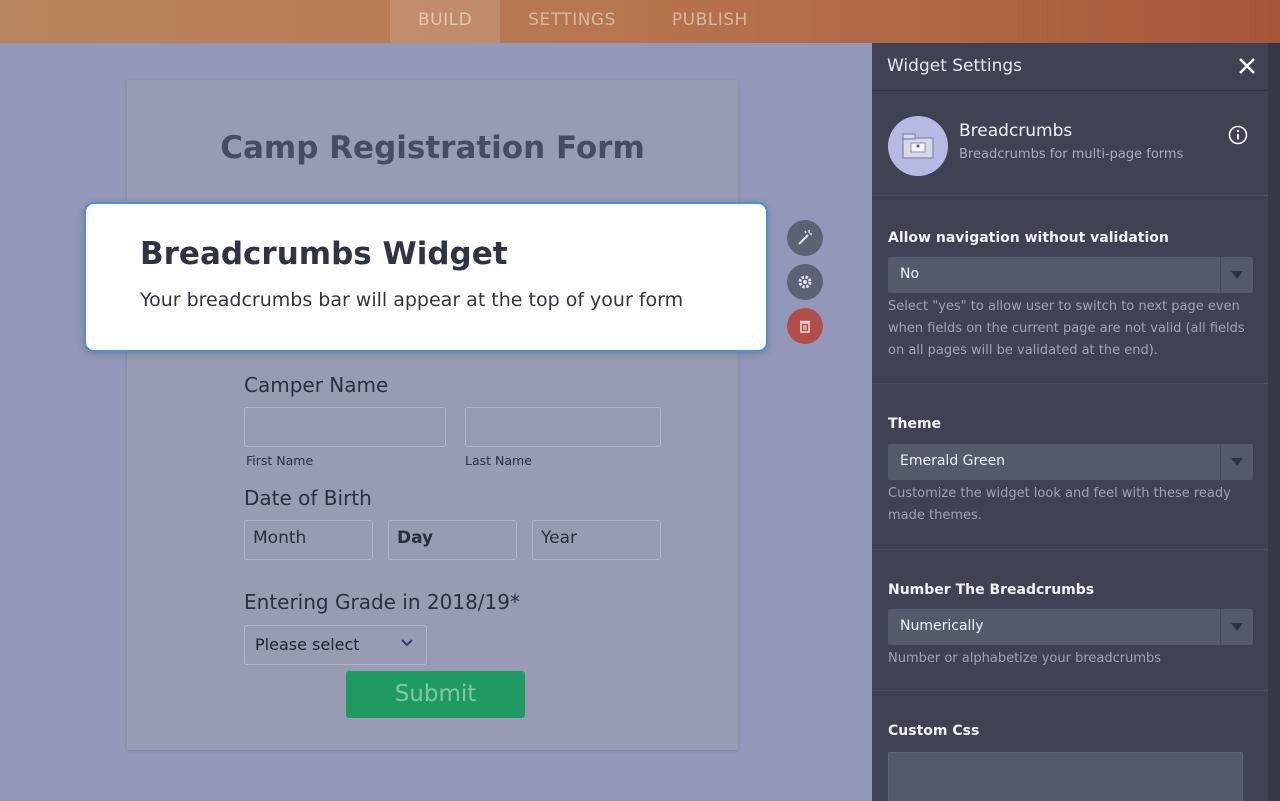 The image size is (1280, 801). I want to click on grade-label: Entering Grade in 2018/19*, so click(382, 602).